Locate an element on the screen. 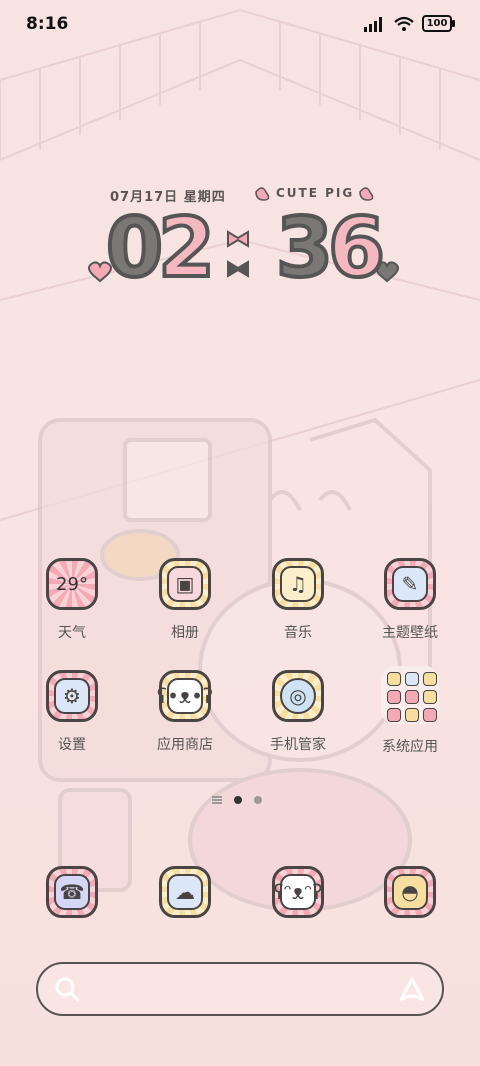 The width and height of the screenshot is (480, 1066). app-theme-wallpaper: ✎ 主题壁纸 is located at coordinates (410, 600).